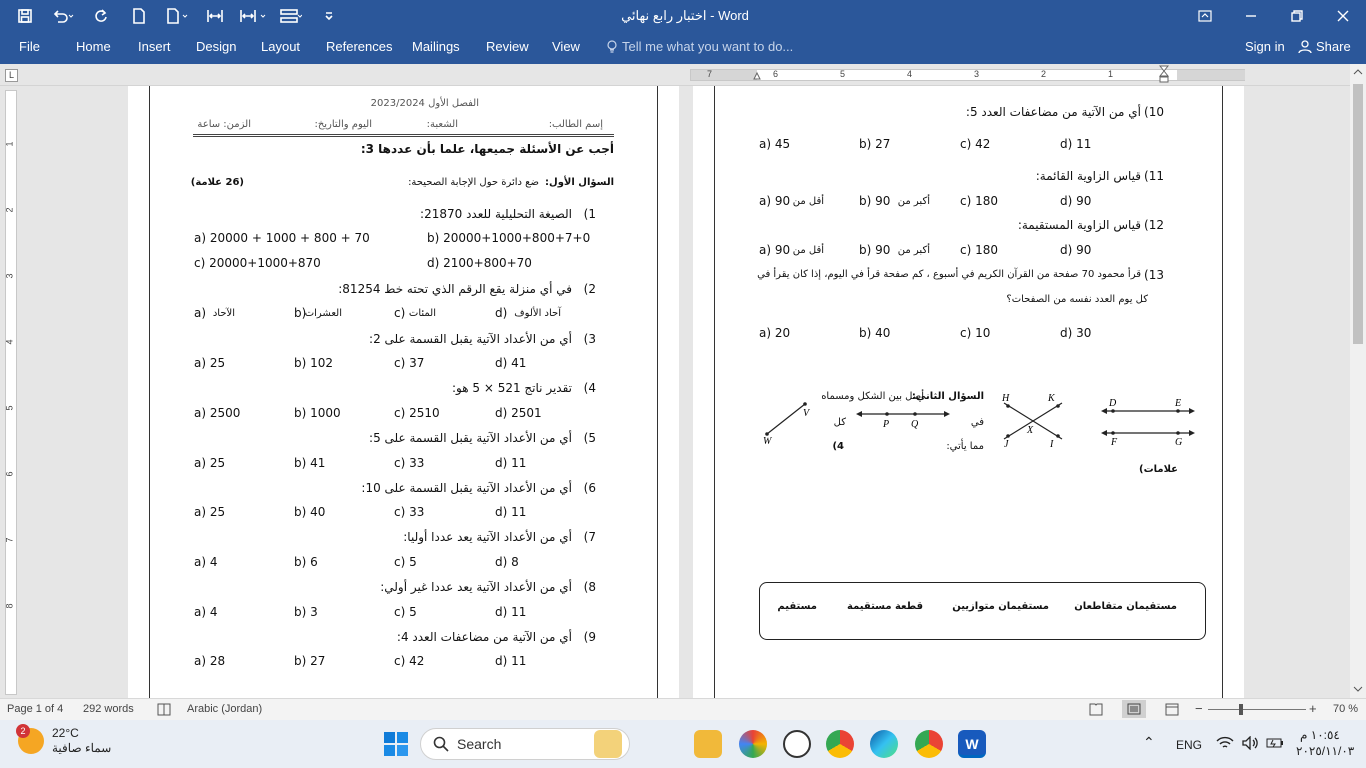 The height and width of the screenshot is (768, 1366). Describe the element at coordinates (224, 709) in the screenshot. I see `language: Arabic (Jordan)` at that location.